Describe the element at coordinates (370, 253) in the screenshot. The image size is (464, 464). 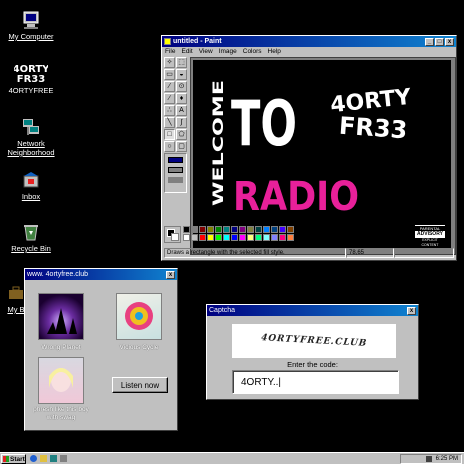
I see `cursor-coords: 78,65` at that location.